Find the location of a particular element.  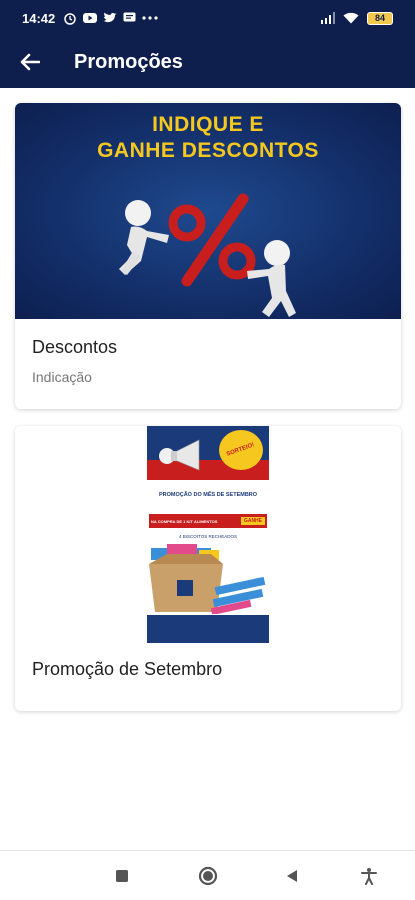

battery-level: 84 is located at coordinates (379, 18).